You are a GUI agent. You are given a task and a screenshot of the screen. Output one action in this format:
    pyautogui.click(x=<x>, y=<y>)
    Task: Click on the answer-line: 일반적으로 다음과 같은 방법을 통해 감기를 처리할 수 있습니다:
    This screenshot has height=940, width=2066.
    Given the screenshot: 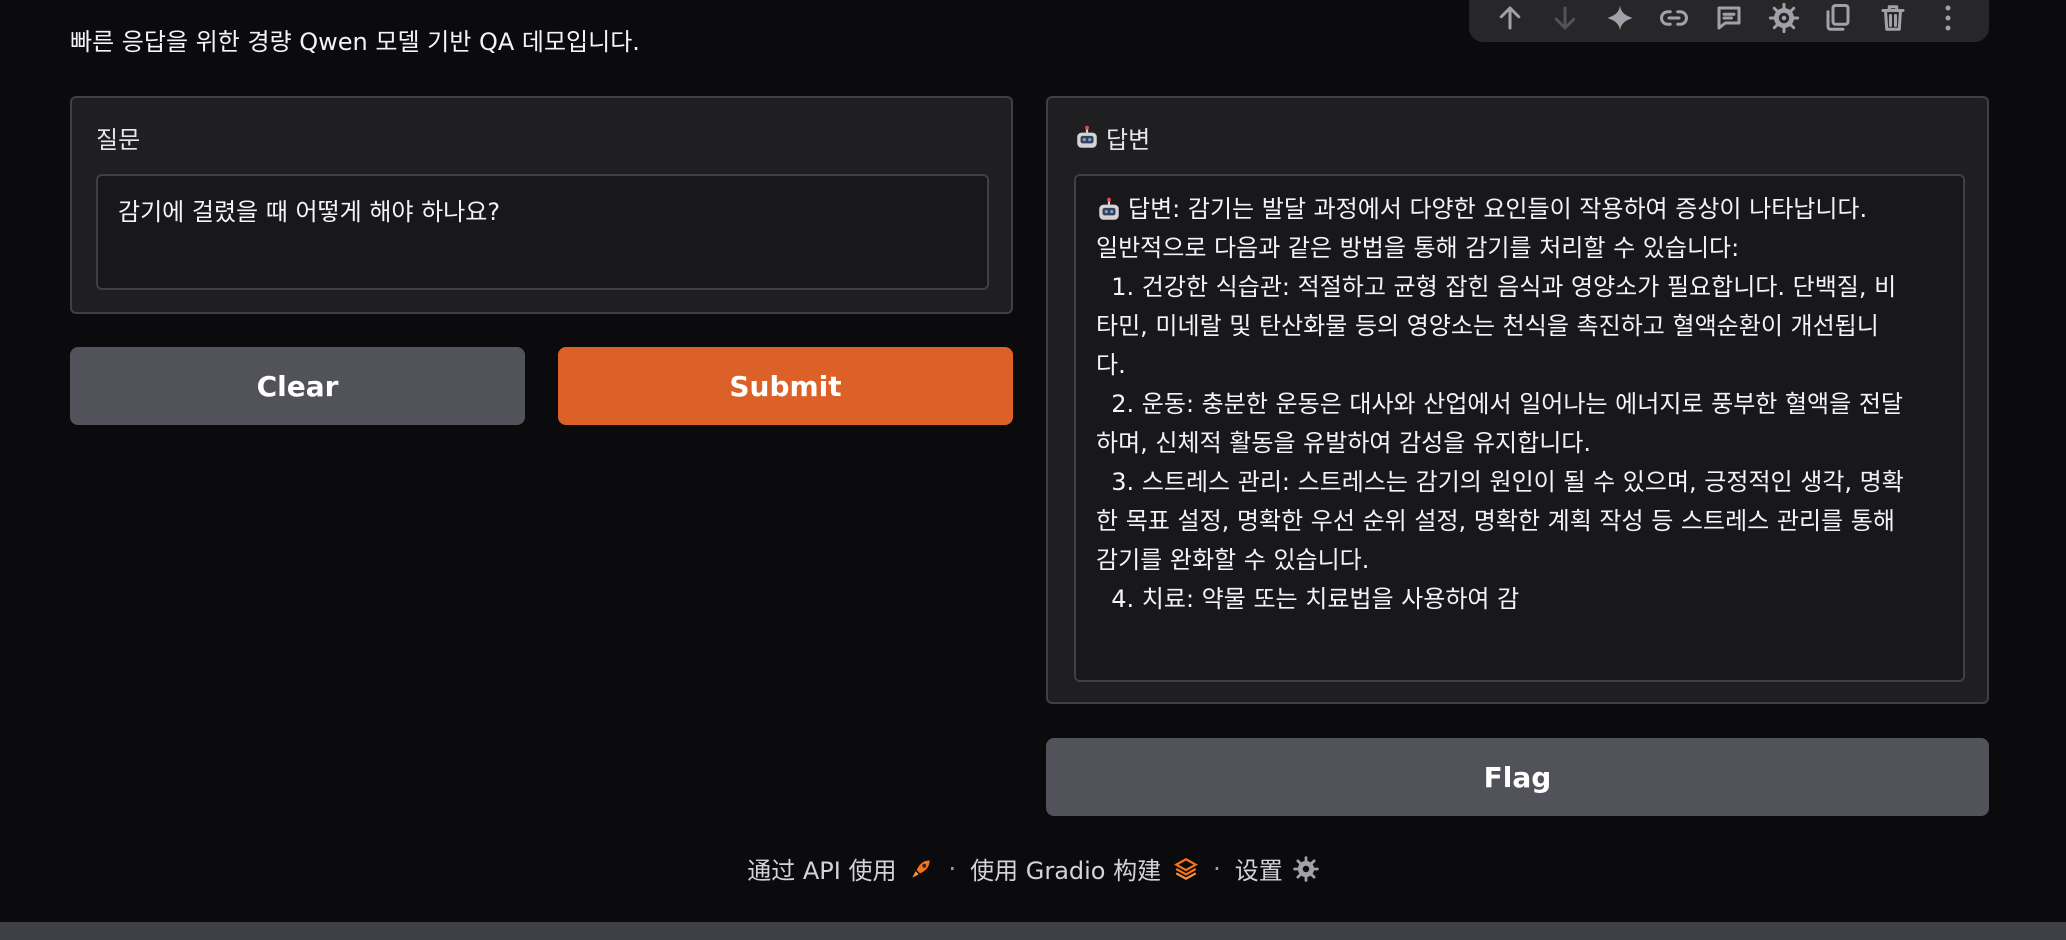 What is the action you would take?
    pyautogui.click(x=1418, y=248)
    